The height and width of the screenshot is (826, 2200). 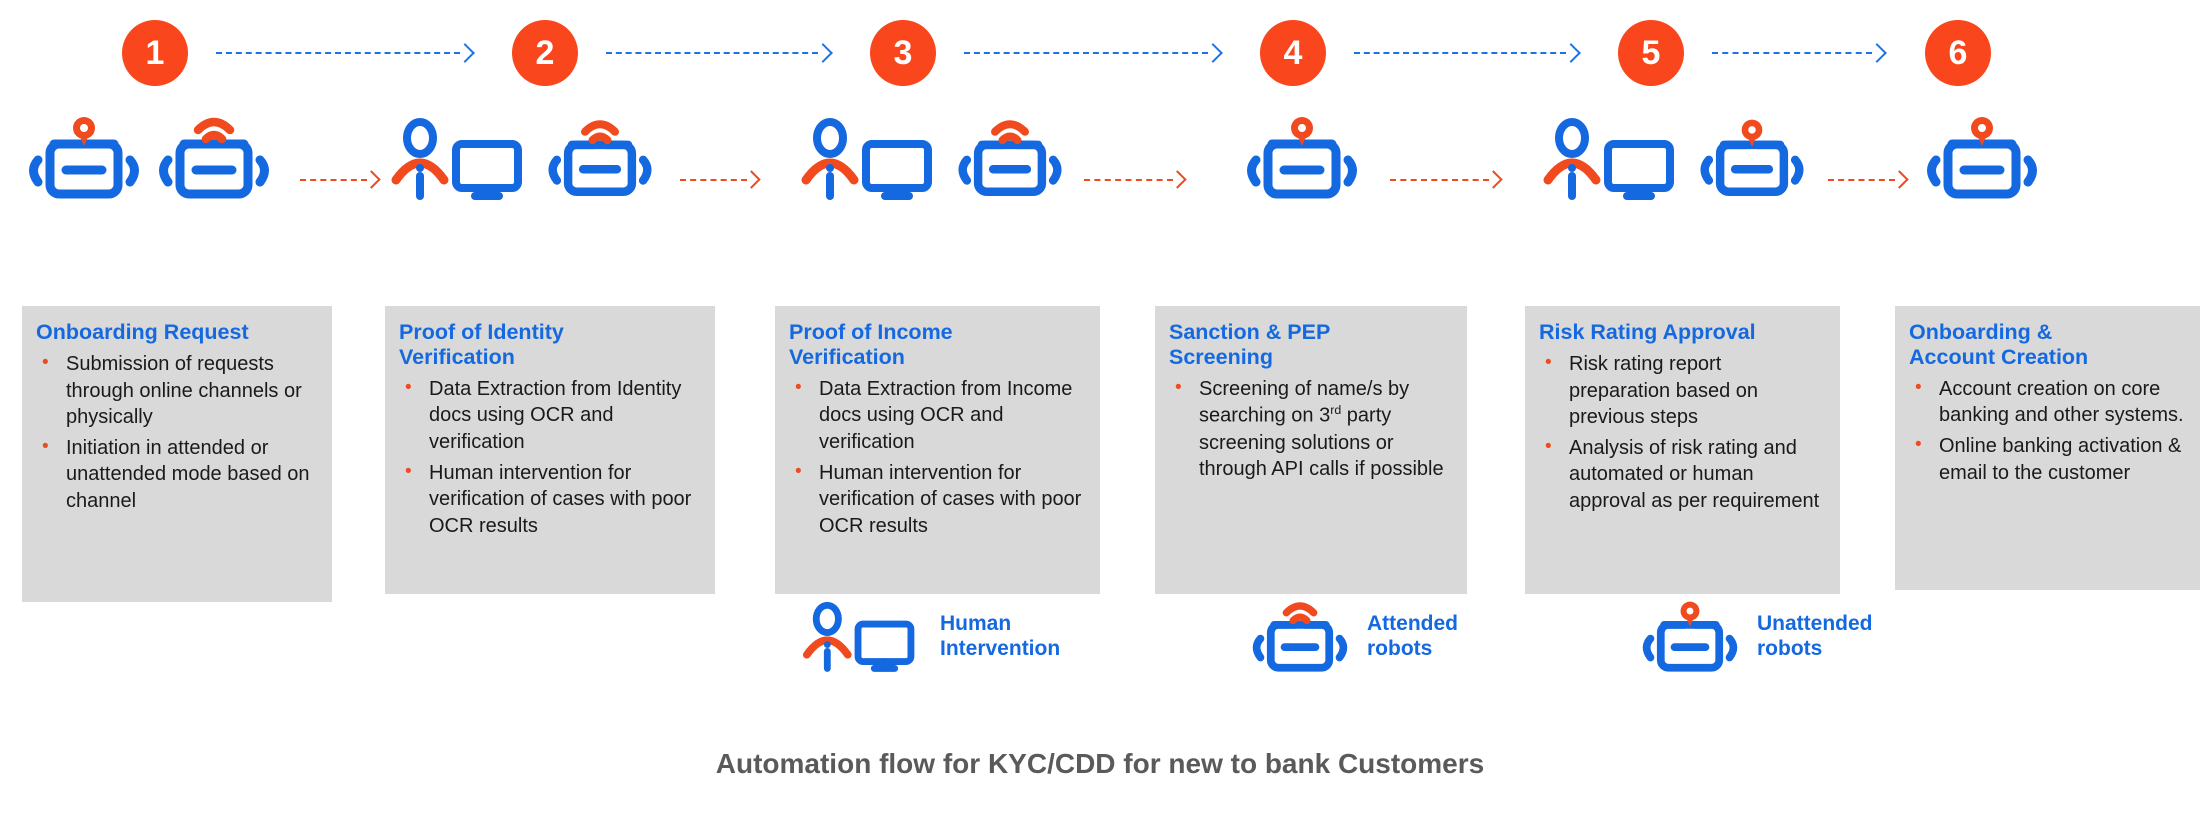 I want to click on step-number-3: 3, so click(x=903, y=53).